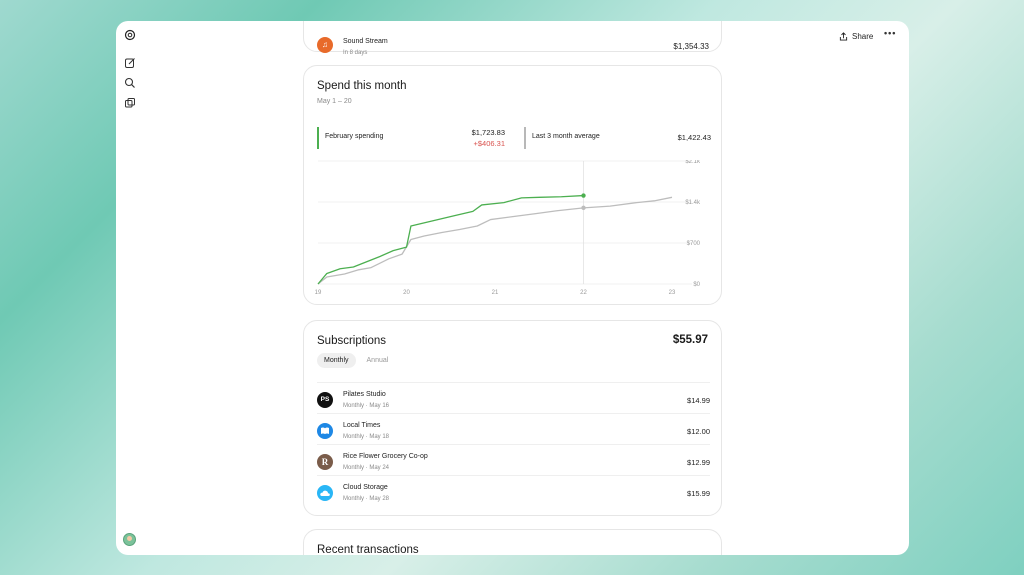  What do you see at coordinates (130, 83) in the screenshot?
I see `search-icon` at bounding box center [130, 83].